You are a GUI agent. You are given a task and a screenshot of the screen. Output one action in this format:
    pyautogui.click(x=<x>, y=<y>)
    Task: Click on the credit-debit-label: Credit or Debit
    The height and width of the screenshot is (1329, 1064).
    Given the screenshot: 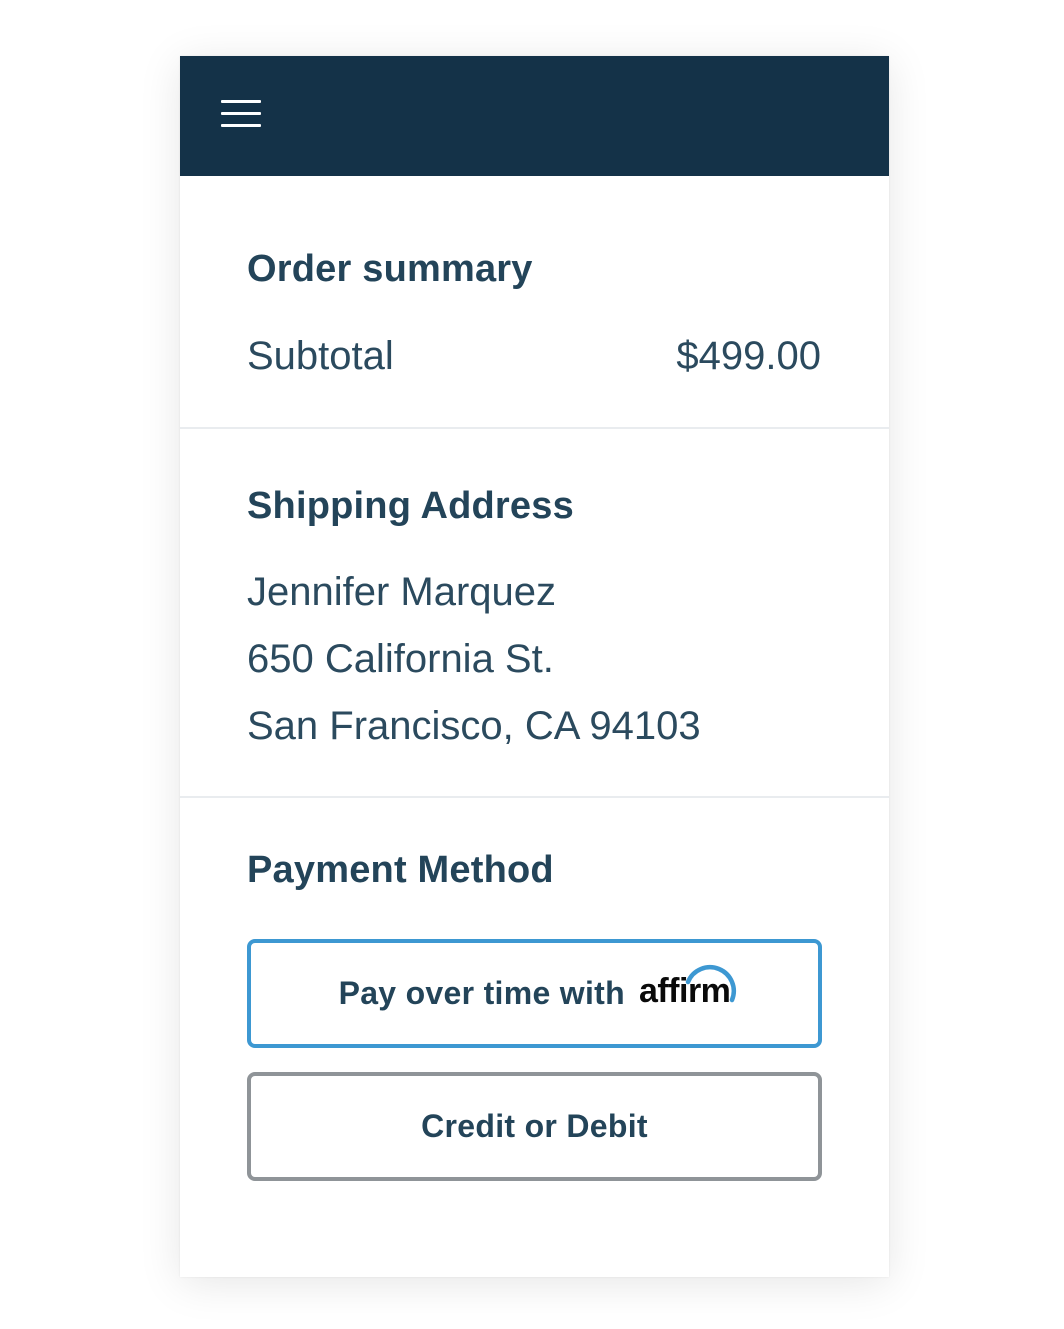 What is the action you would take?
    pyautogui.click(x=534, y=1126)
    